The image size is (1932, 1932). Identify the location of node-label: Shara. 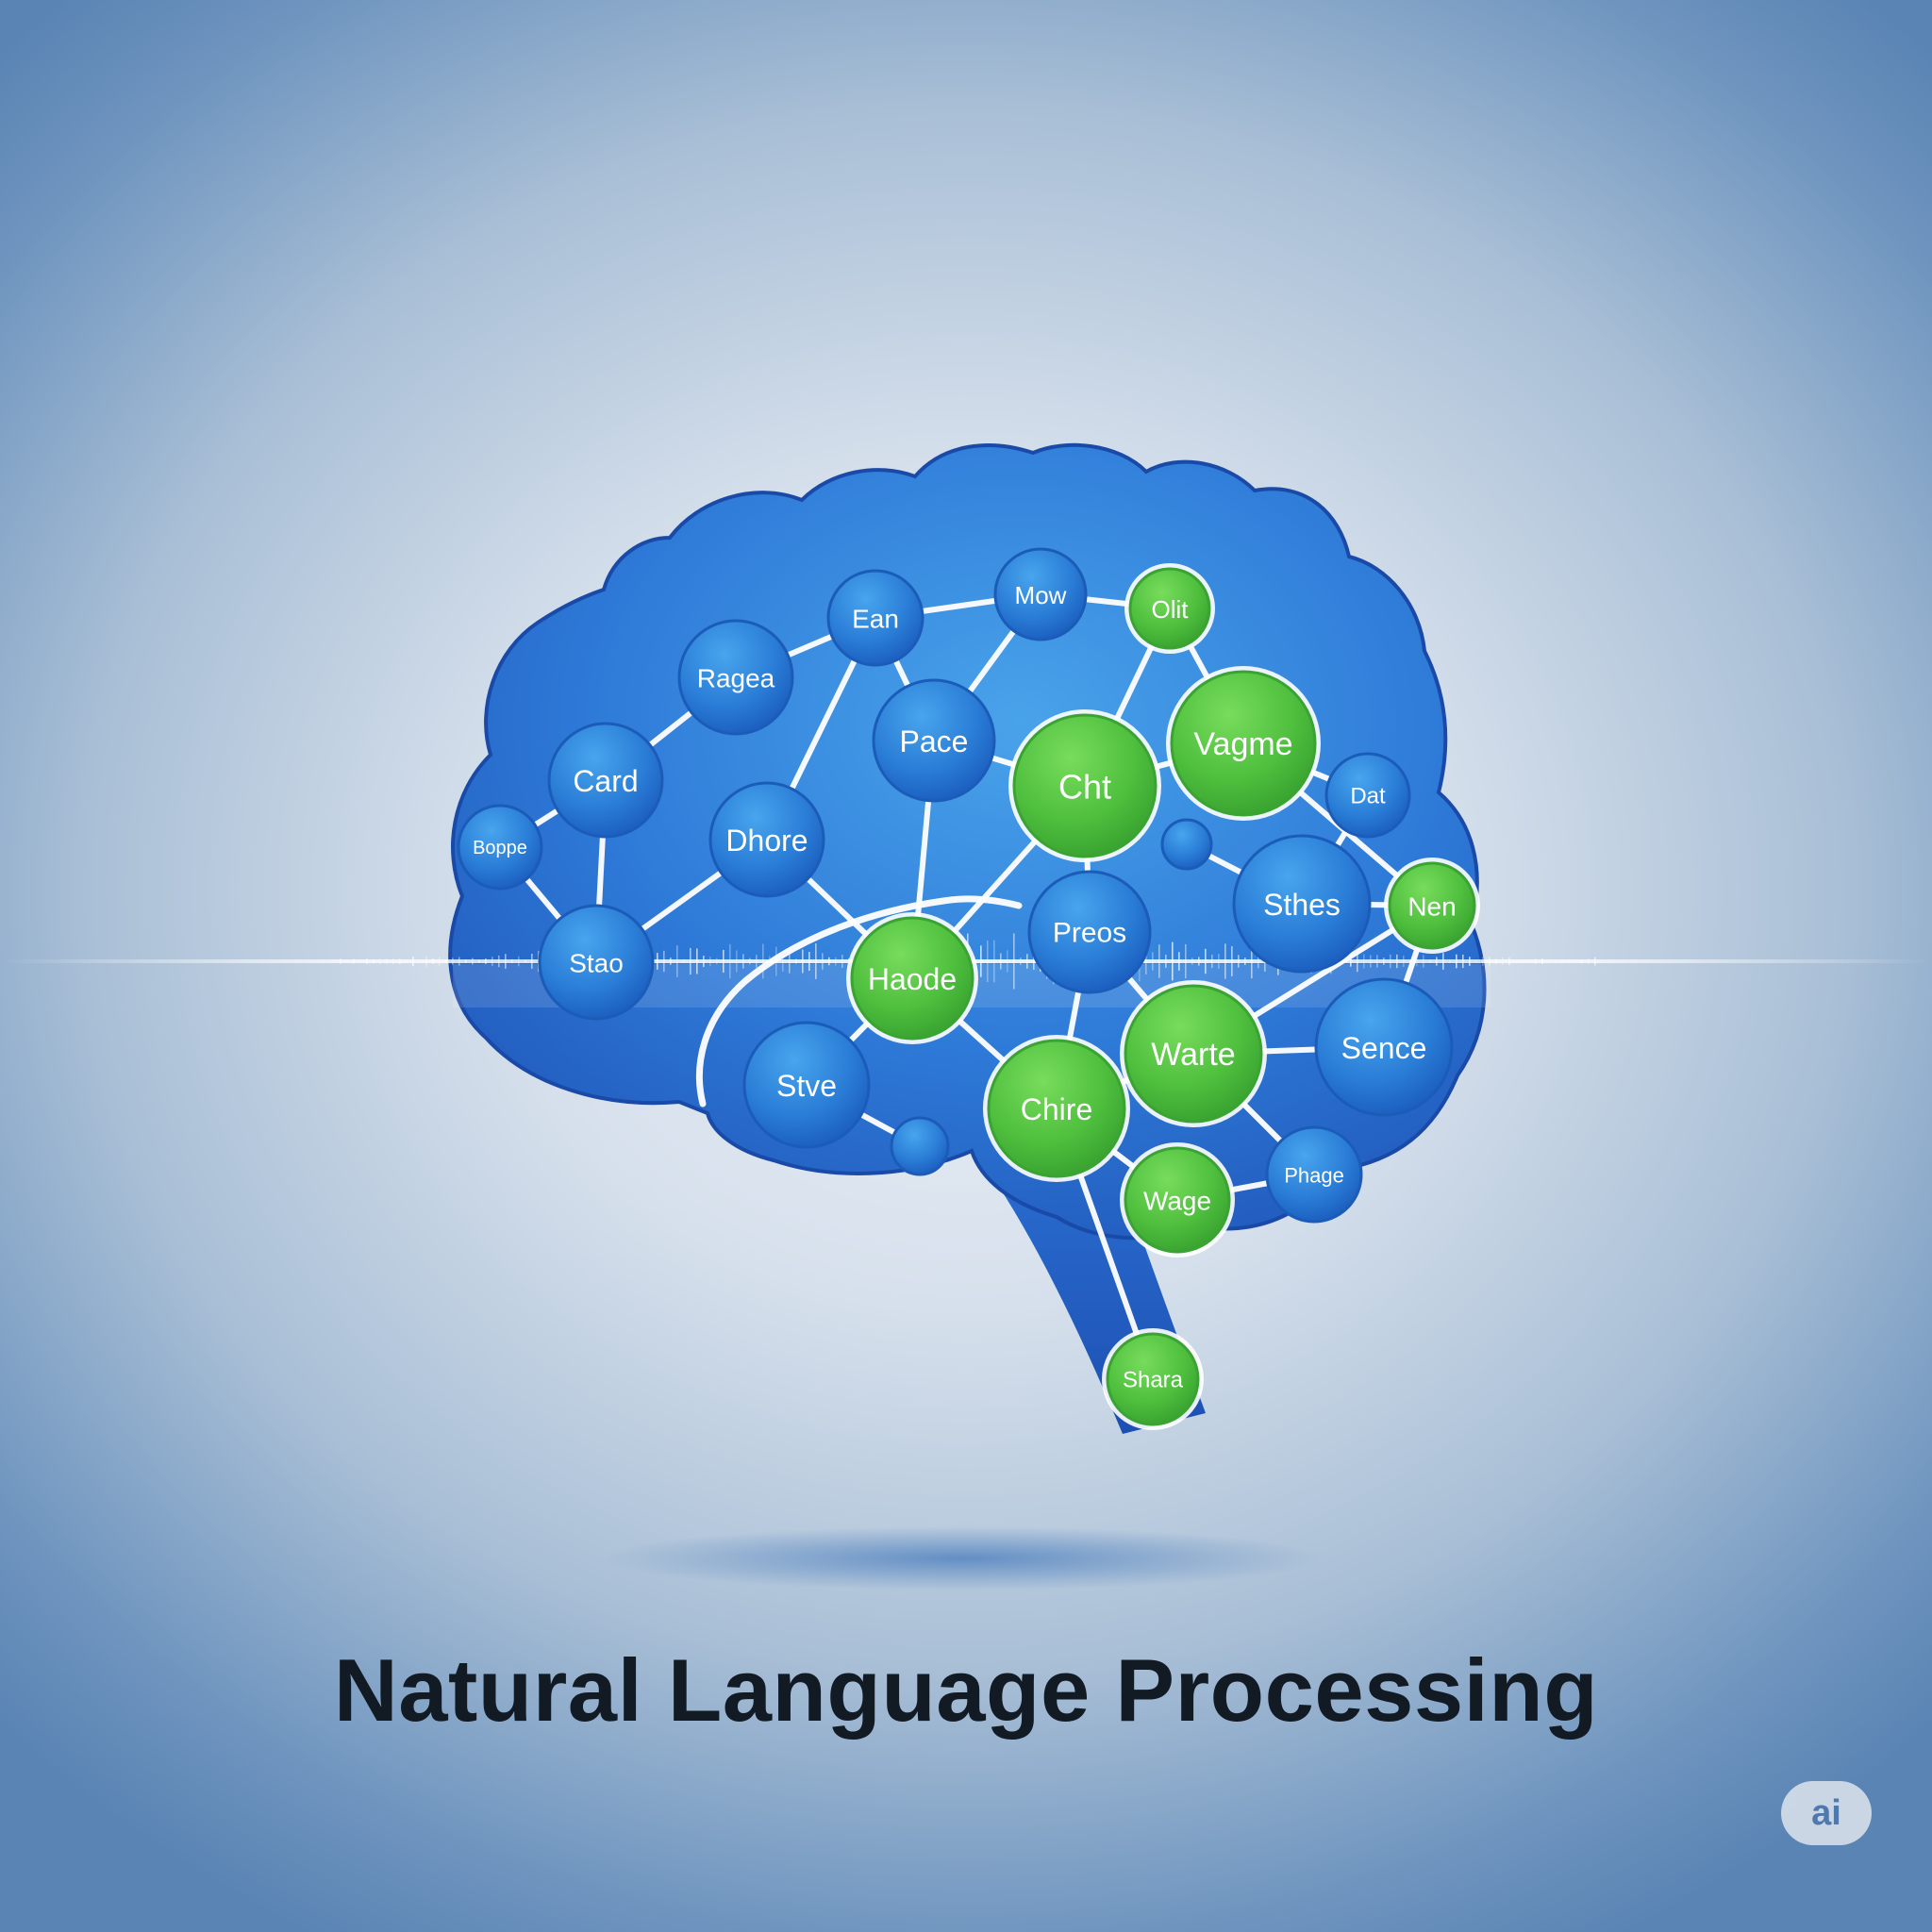
(1153, 1380).